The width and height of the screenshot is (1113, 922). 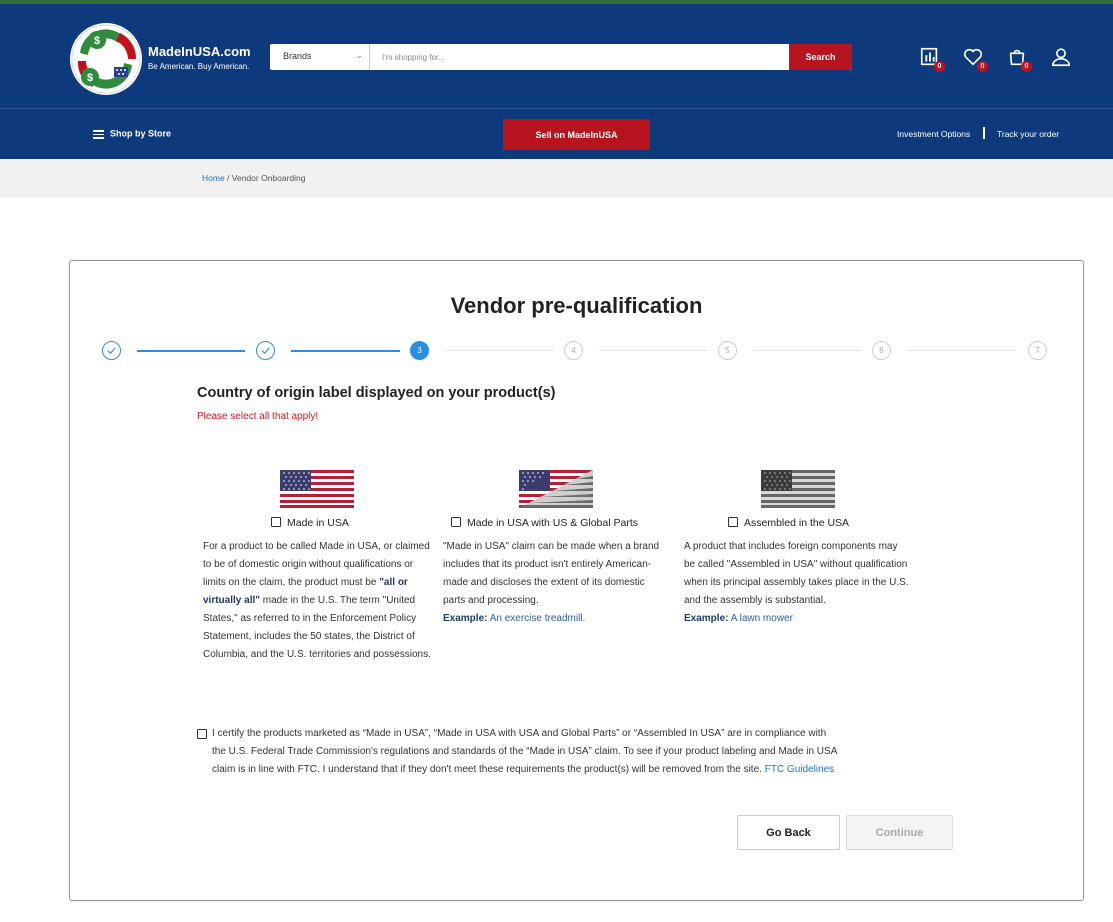 I want to click on madeinusa-logo-icon: $ $, so click(x=106, y=59).